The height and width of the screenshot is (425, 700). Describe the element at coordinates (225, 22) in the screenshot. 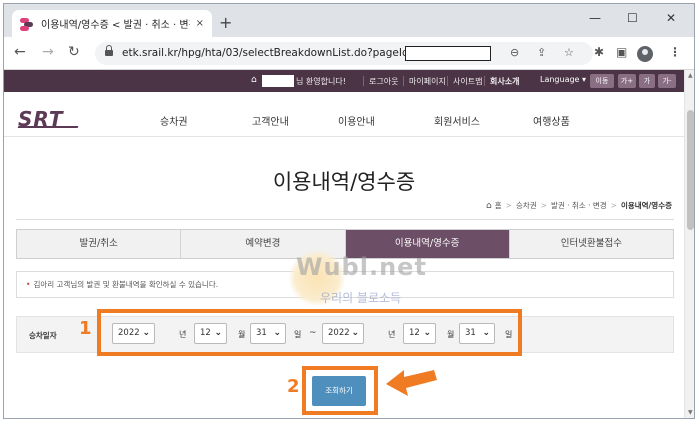

I see `new-tab-button: +` at that location.